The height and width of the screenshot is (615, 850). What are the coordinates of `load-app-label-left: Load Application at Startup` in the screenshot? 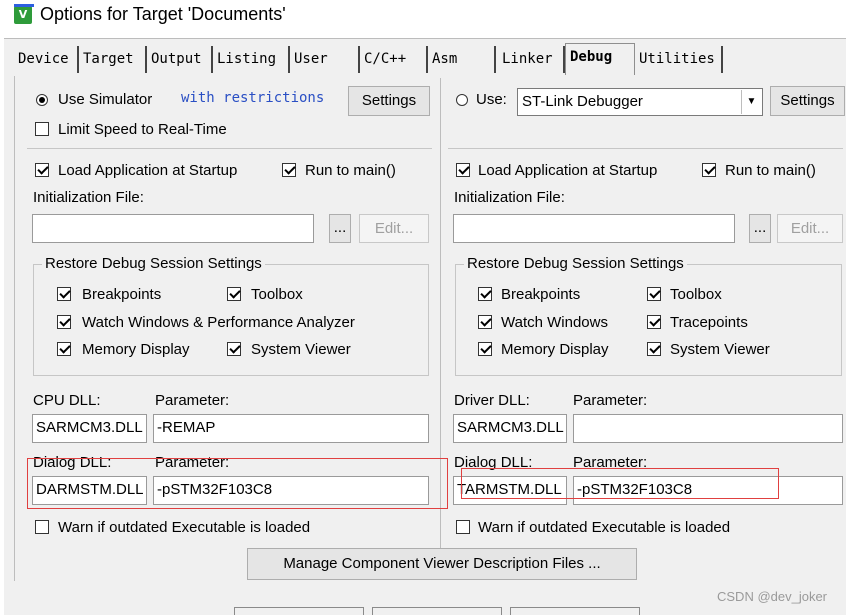 It's located at (148, 170).